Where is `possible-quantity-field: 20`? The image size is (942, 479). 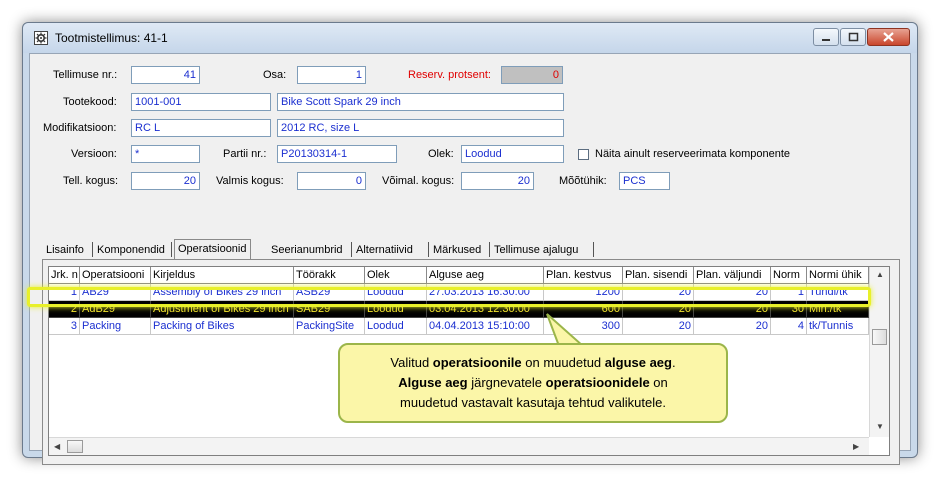 possible-quantity-field: 20 is located at coordinates (497, 181).